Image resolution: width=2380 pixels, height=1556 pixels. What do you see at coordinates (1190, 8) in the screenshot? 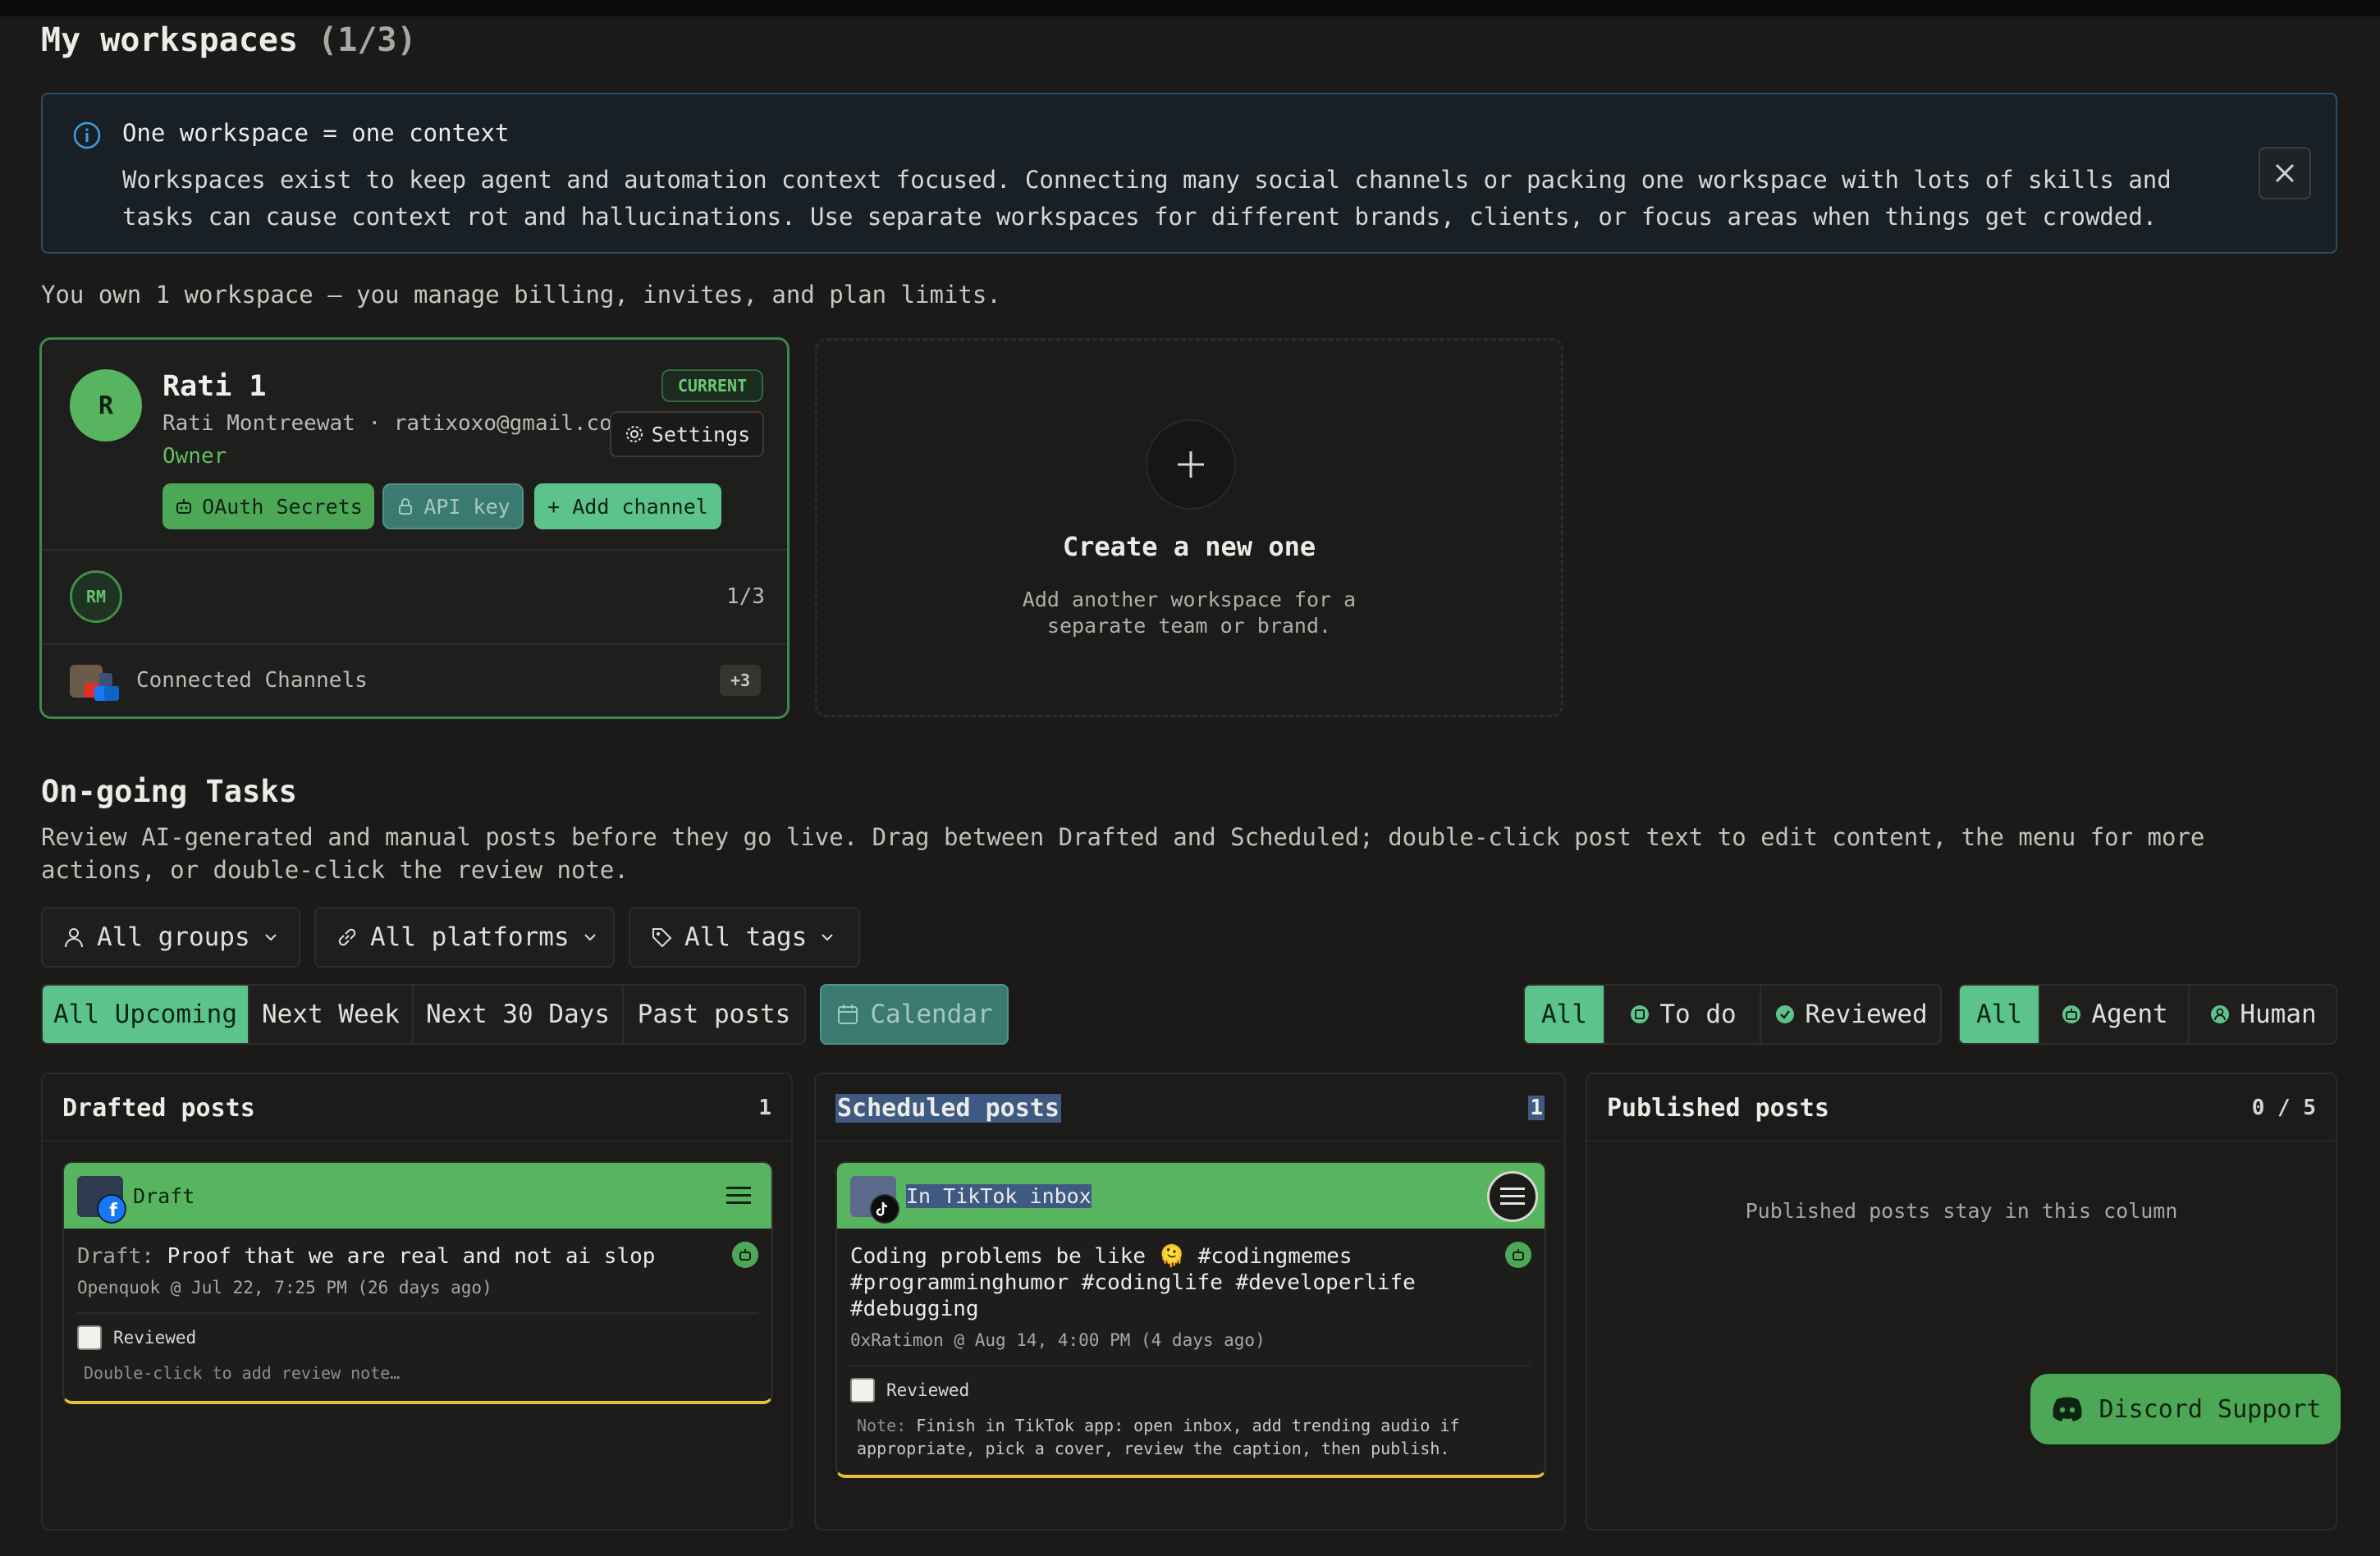
I see `top-bar` at bounding box center [1190, 8].